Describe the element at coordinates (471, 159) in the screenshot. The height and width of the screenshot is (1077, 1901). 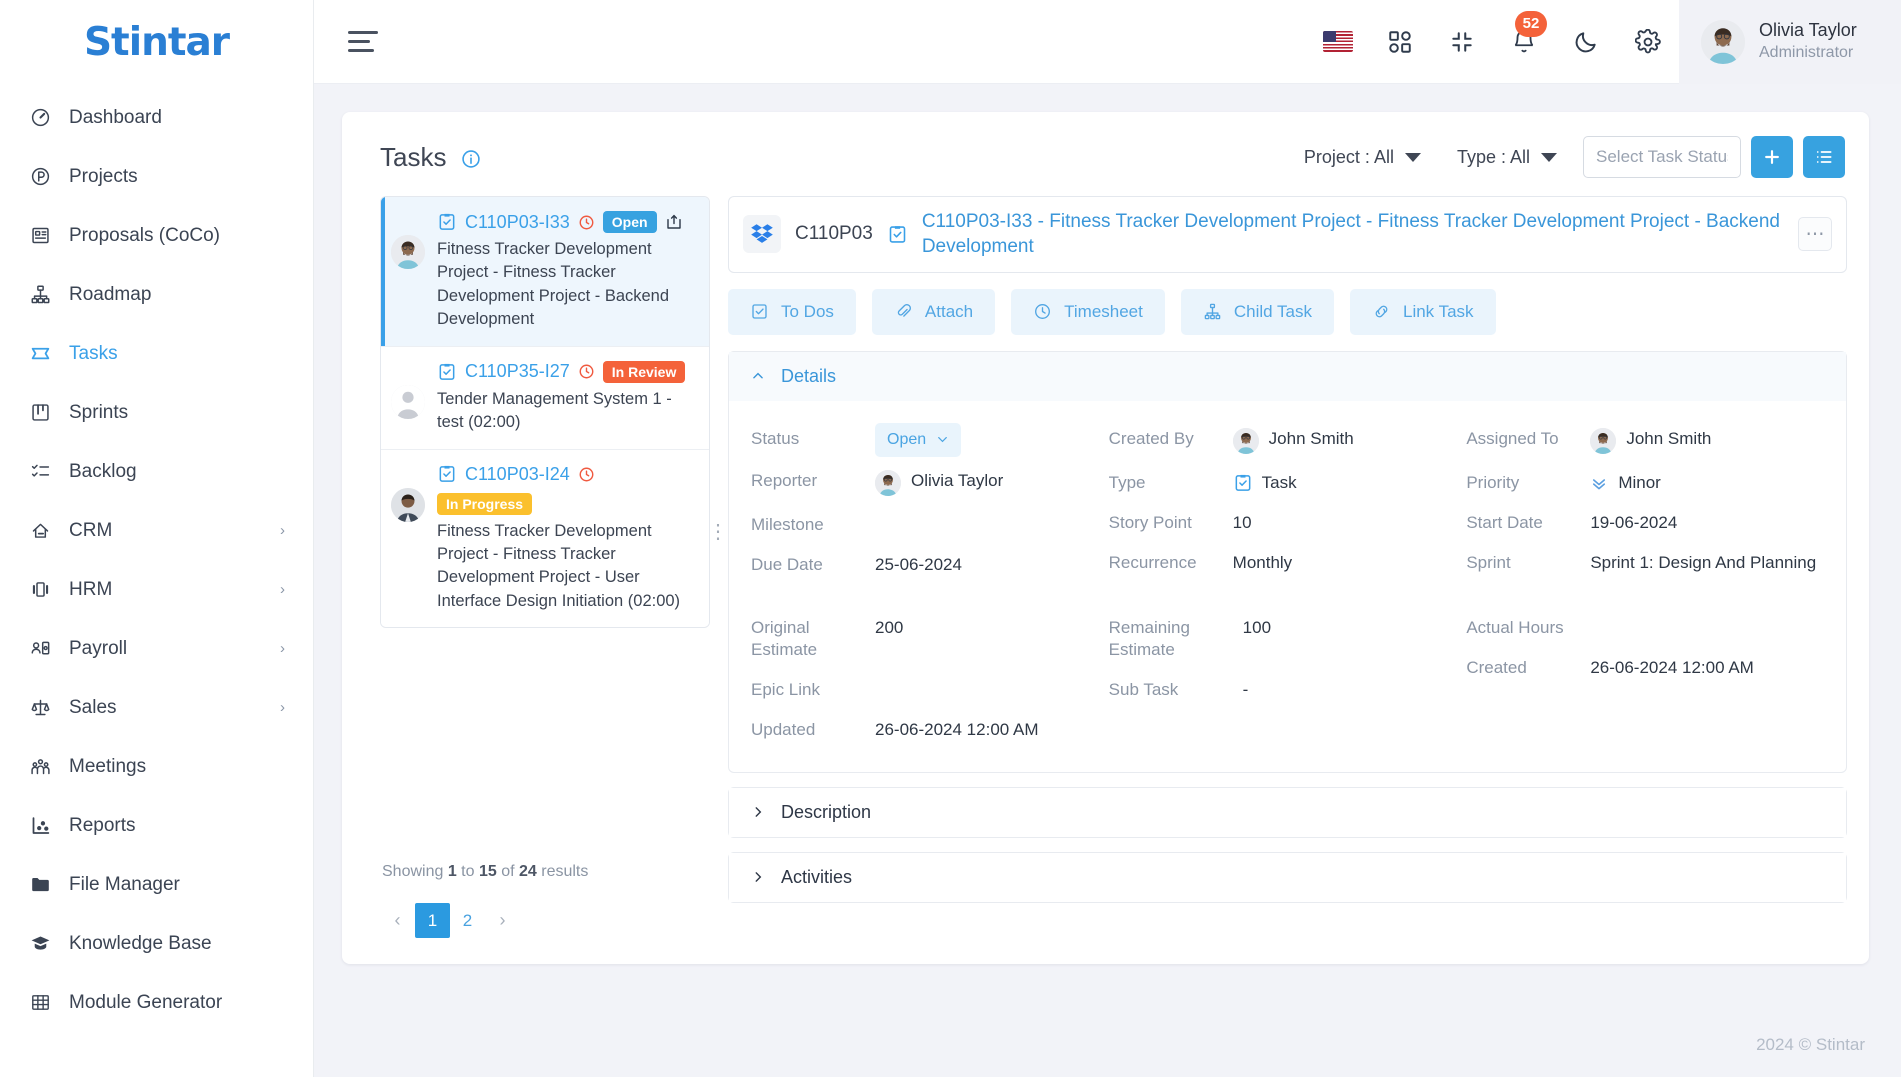
I see `info-circle-icon` at that location.